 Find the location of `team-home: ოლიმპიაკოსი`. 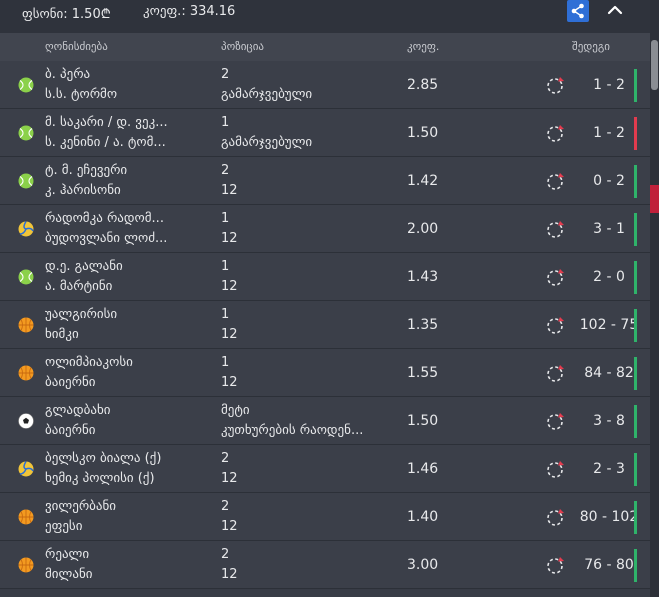

team-home: ოლიმპიაკოსი is located at coordinates (89, 362).